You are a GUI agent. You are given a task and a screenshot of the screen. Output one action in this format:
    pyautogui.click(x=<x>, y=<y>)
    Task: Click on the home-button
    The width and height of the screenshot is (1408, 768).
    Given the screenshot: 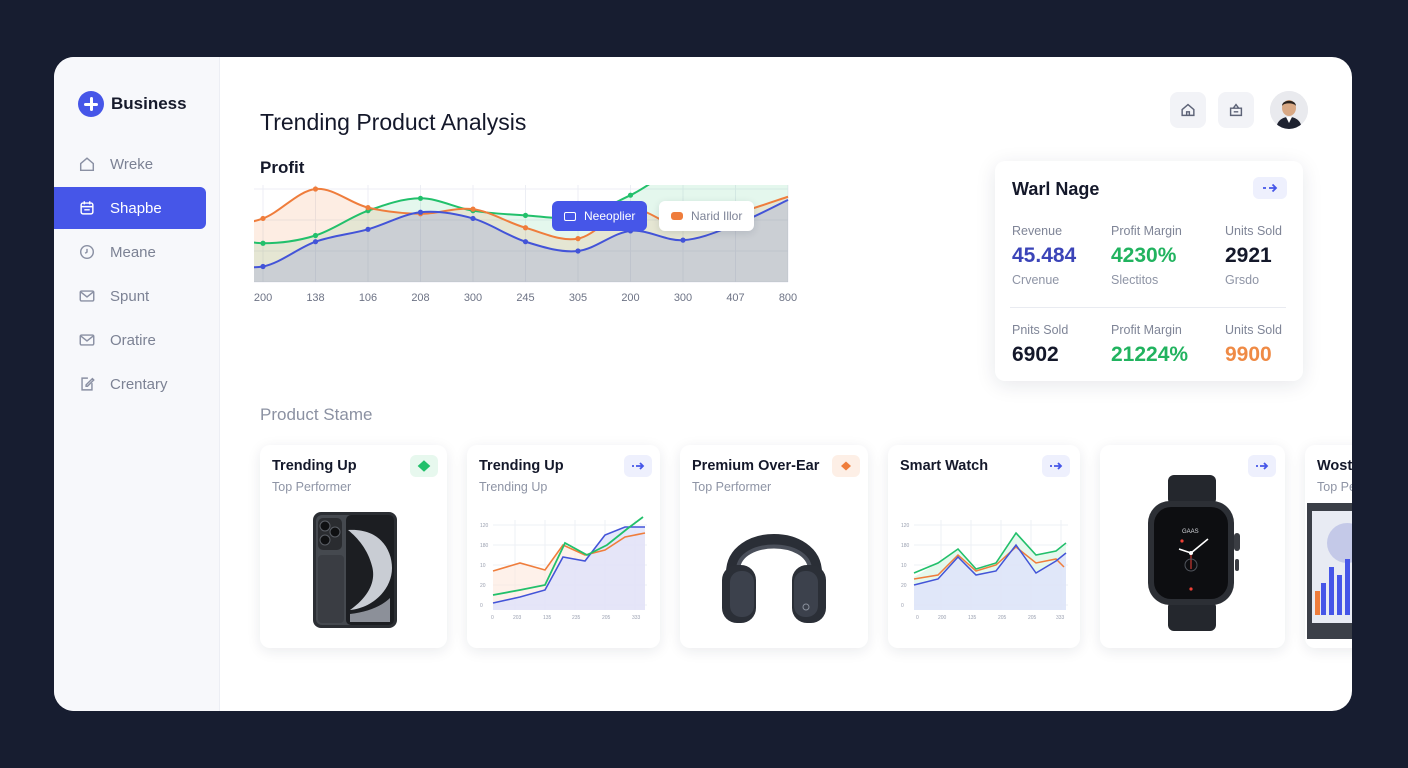 What is the action you would take?
    pyautogui.click(x=1188, y=110)
    